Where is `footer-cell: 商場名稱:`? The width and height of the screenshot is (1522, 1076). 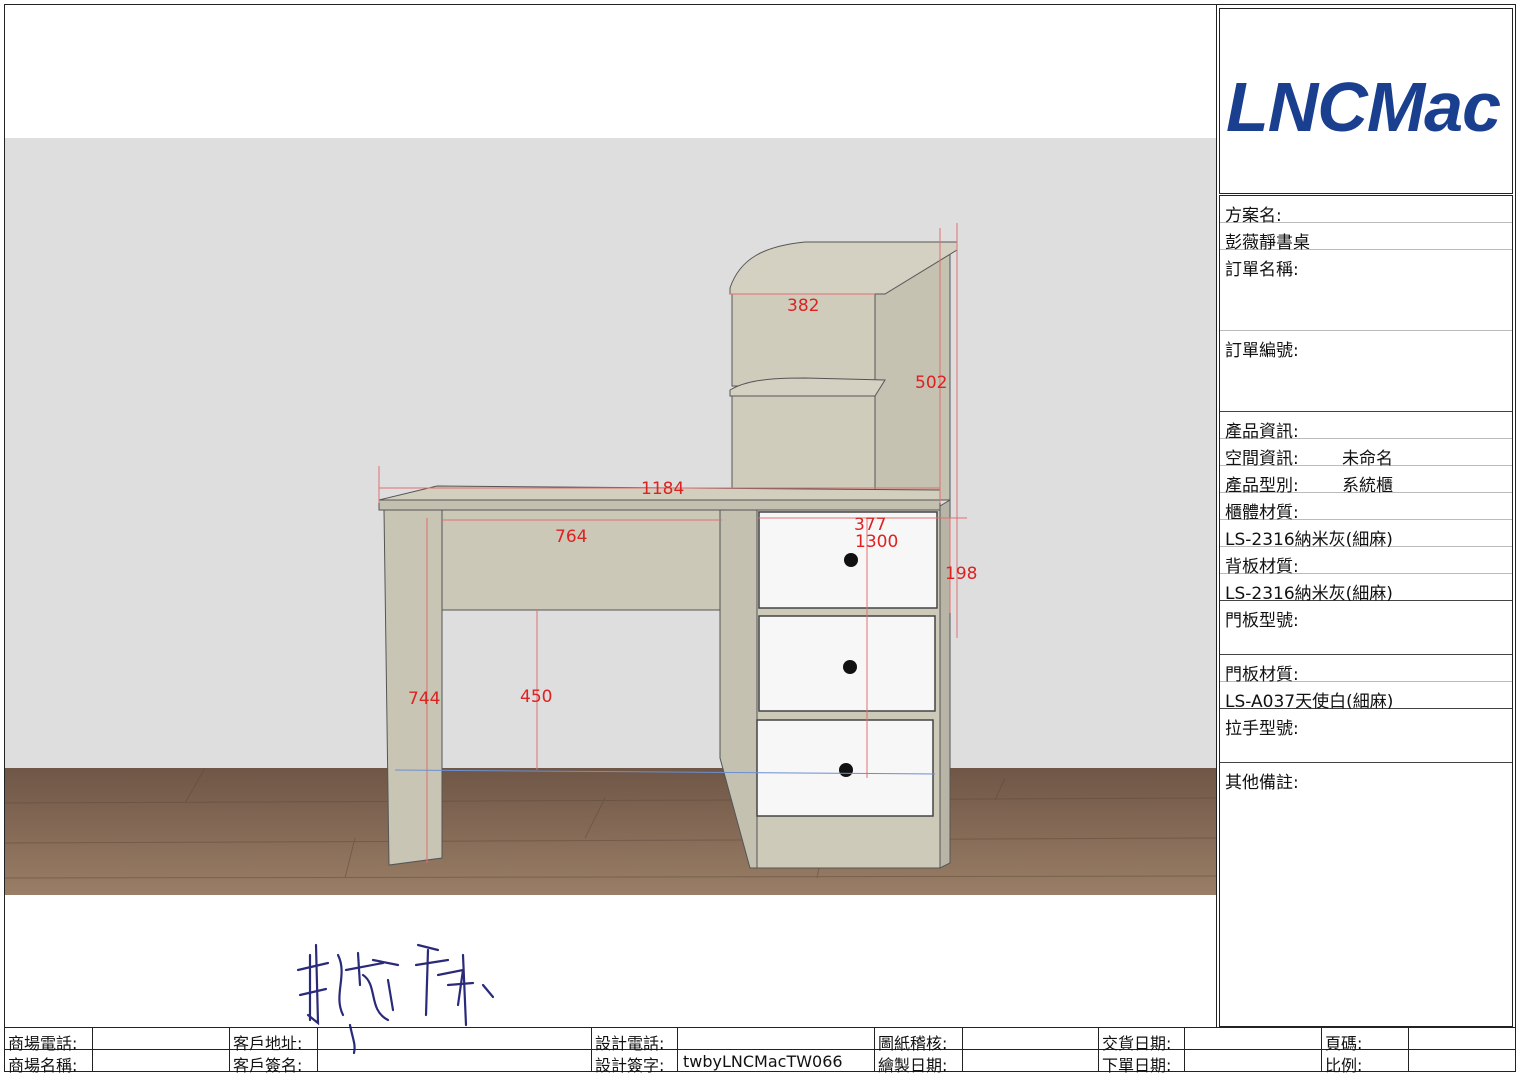
footer-cell: 商場名稱: is located at coordinates (49, 1062).